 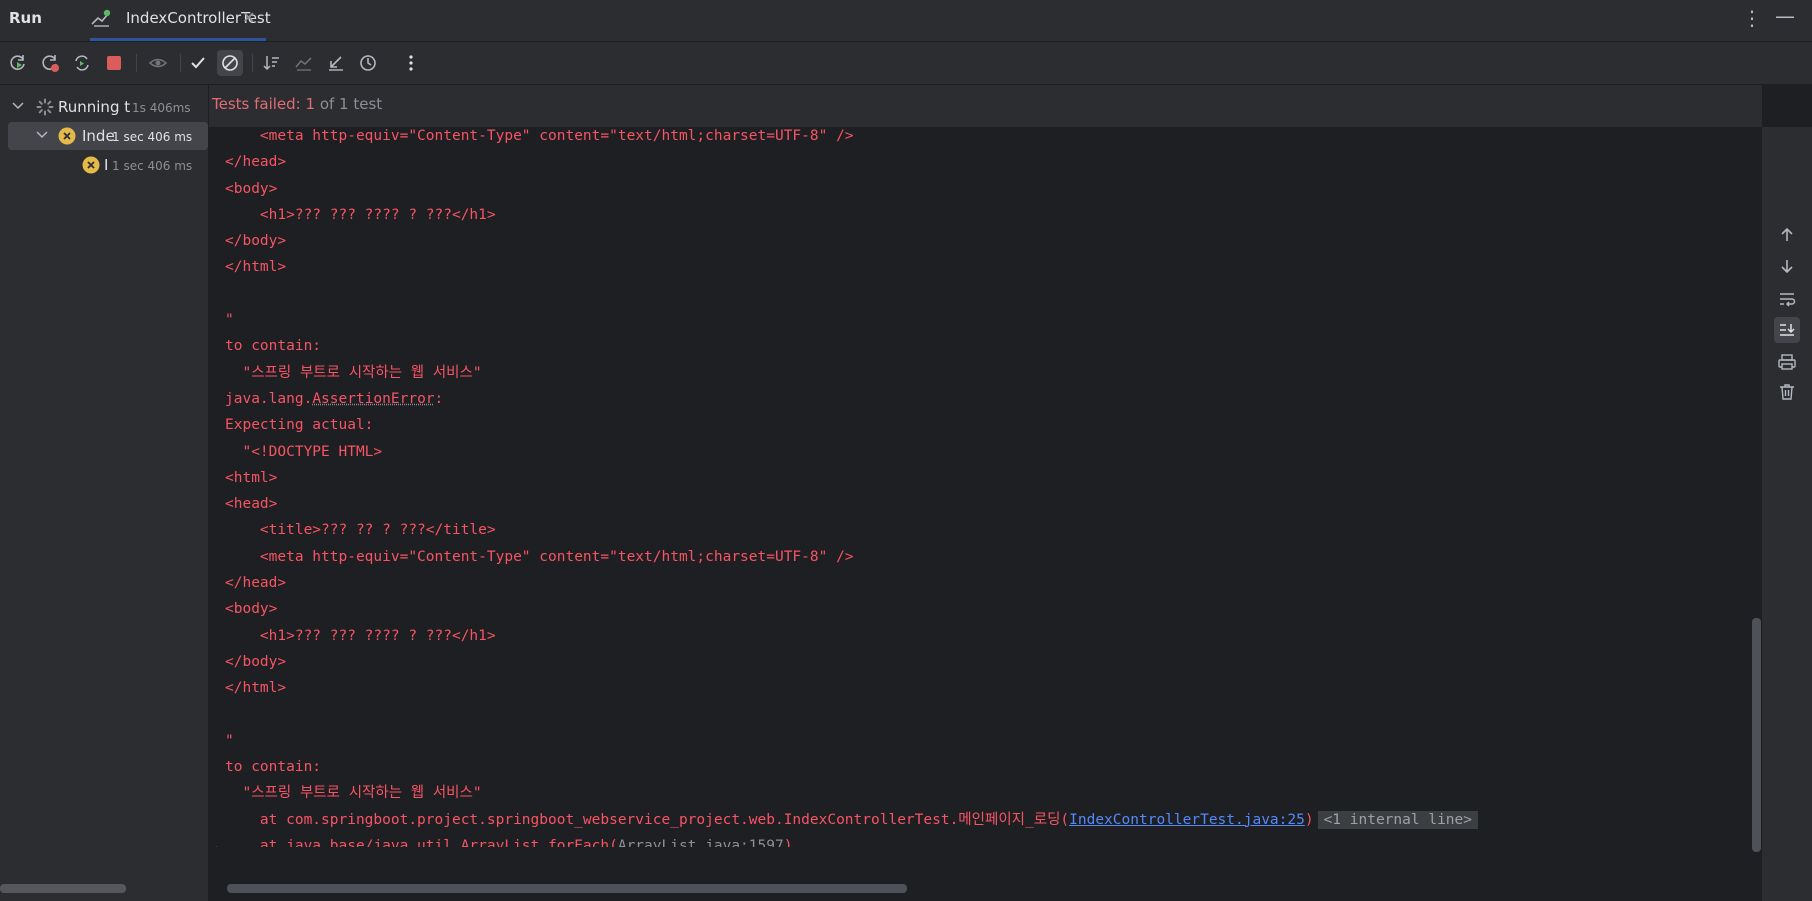 What do you see at coordinates (98, 136) in the screenshot?
I see `tree-item-label: Inde` at bounding box center [98, 136].